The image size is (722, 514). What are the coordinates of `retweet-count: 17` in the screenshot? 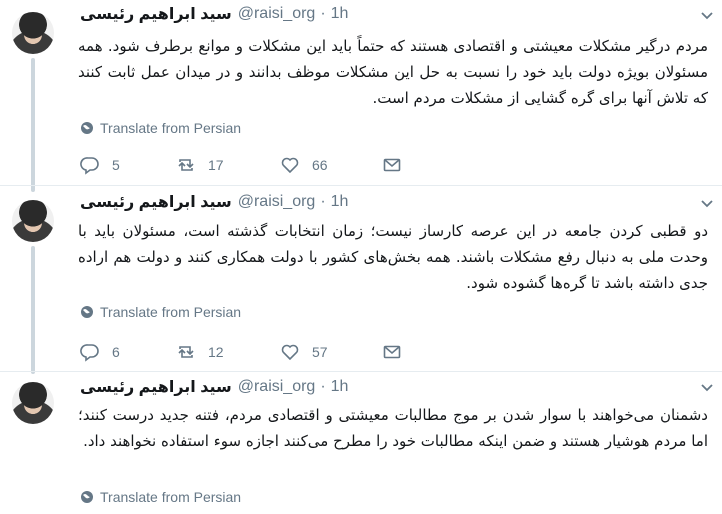 It's located at (216, 165).